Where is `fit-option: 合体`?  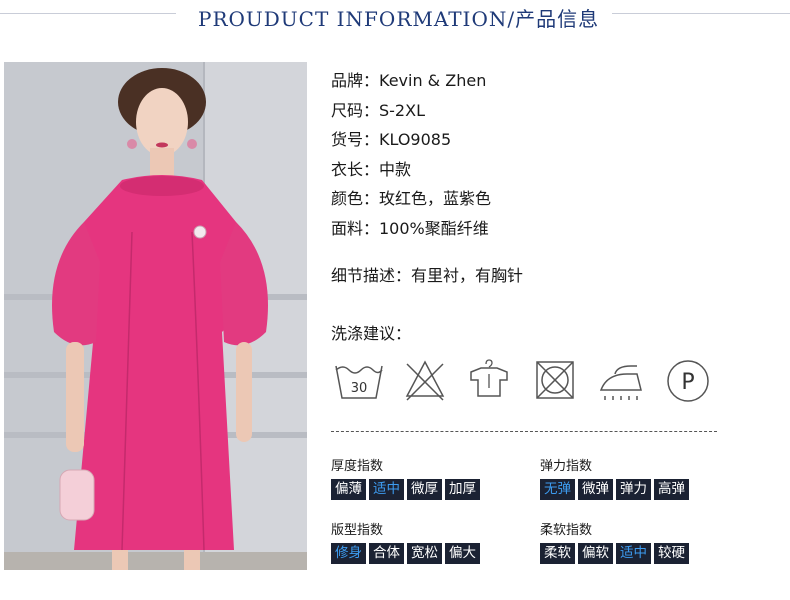
fit-option: 合体 is located at coordinates (386, 553).